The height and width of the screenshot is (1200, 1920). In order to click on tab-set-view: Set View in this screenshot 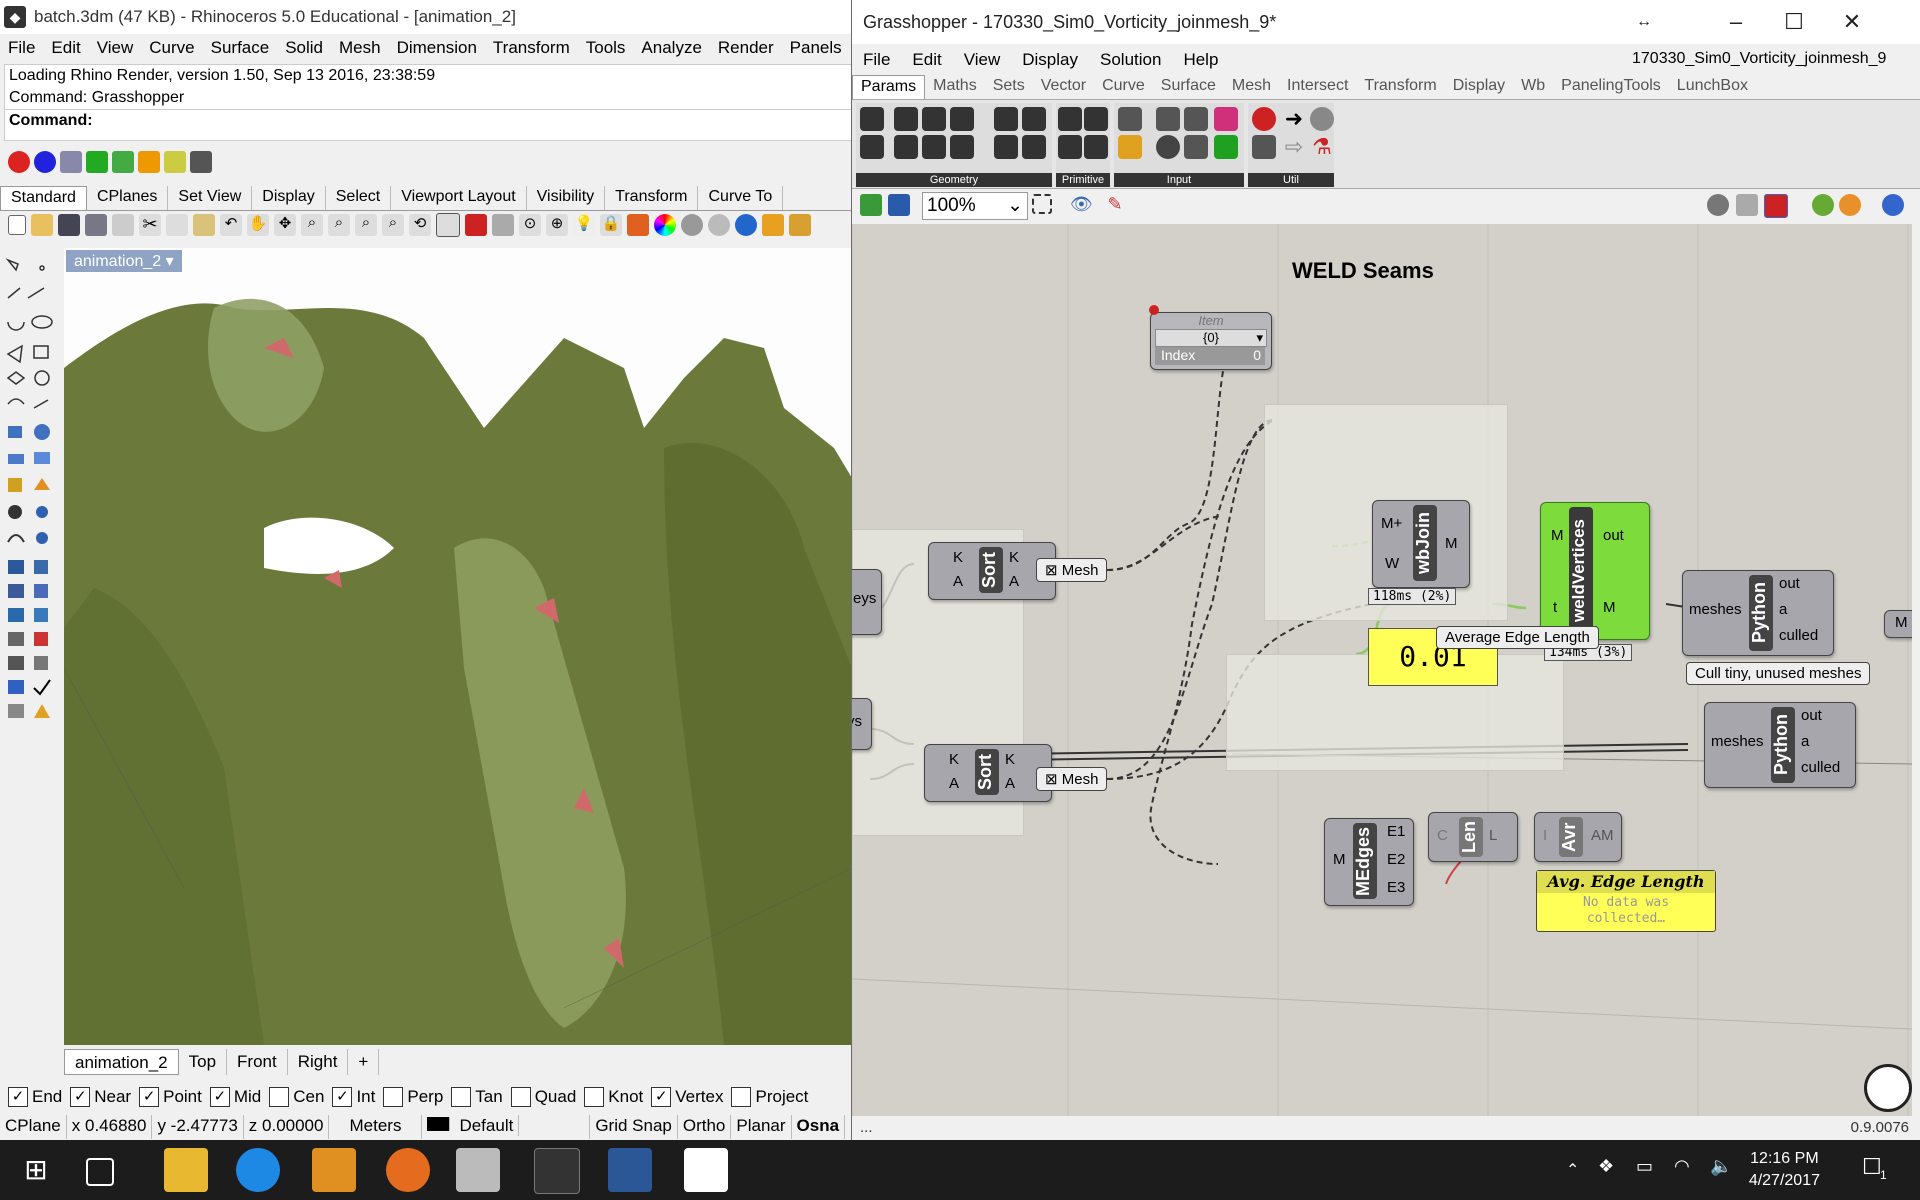, I will do `click(210, 198)`.